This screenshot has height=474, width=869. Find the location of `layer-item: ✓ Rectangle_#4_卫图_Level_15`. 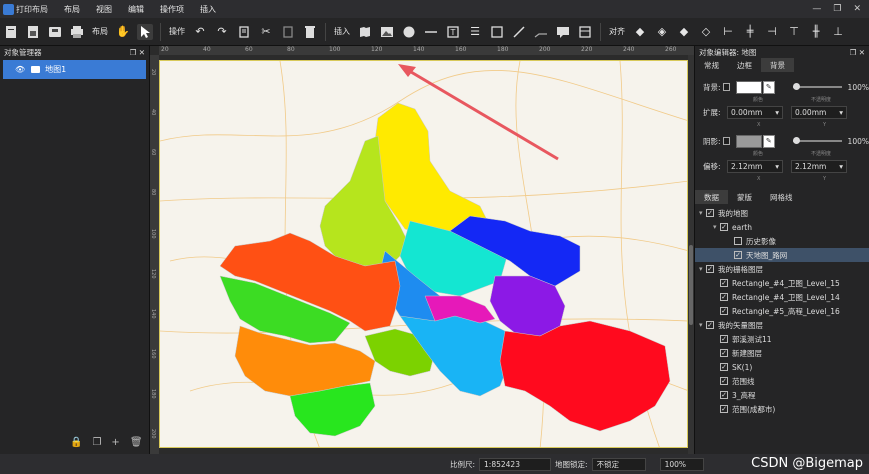

layer-item: ✓ Rectangle_#4_卫图_Level_15 is located at coordinates (782, 283).